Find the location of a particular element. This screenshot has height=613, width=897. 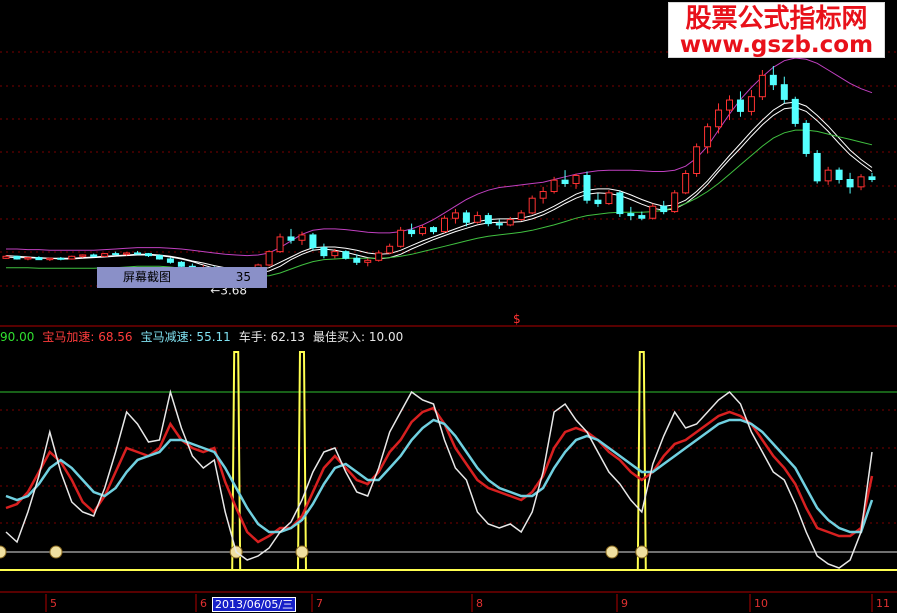

watermark-line2: www.gszb.com is located at coordinates (776, 45).